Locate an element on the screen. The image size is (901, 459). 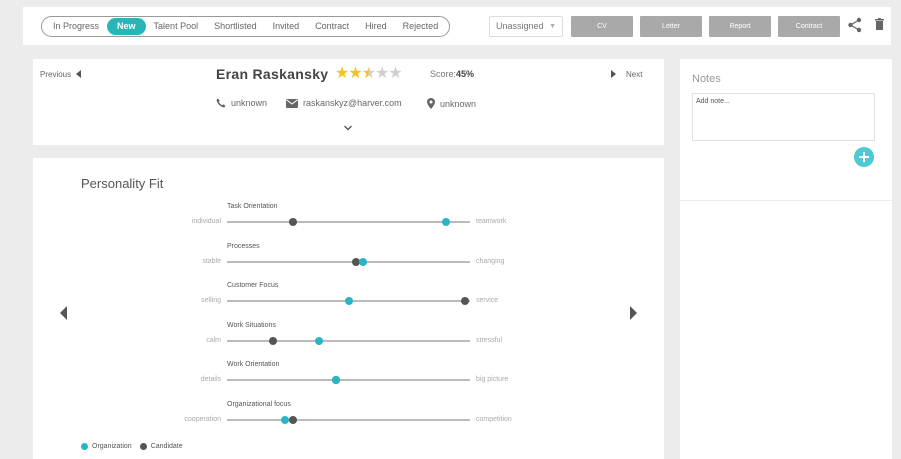
assignee-value: Unassigned is located at coordinates (520, 26).